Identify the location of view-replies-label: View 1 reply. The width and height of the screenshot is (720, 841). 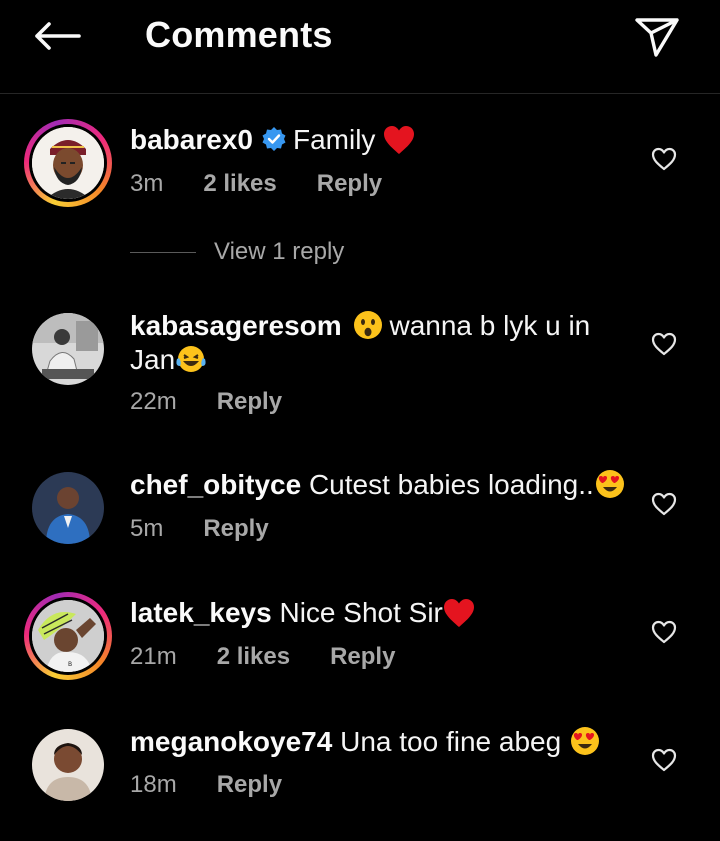
(279, 251).